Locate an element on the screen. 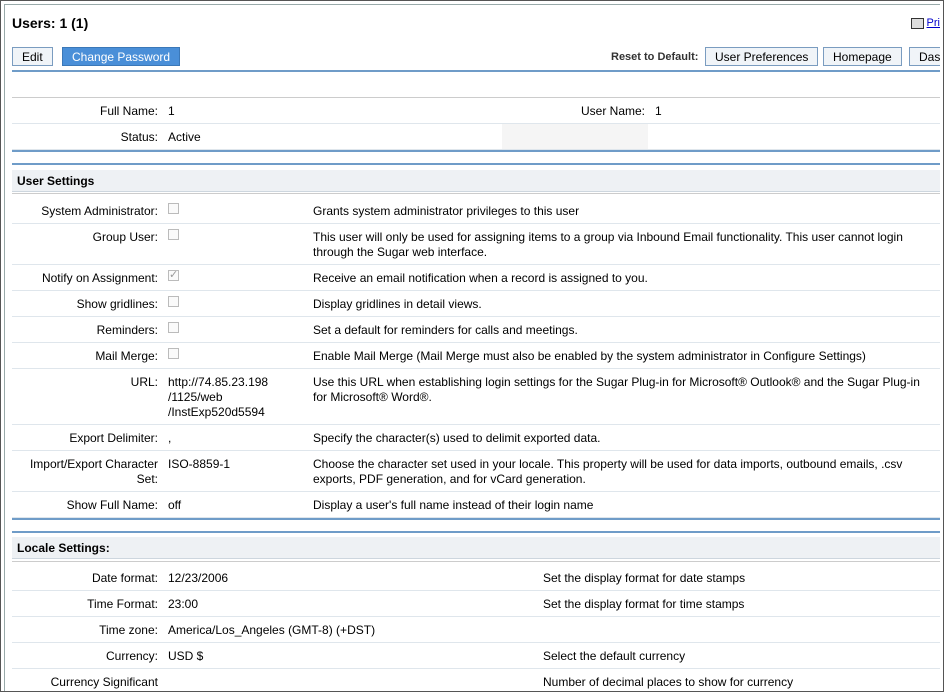 This screenshot has width=944, height=692. user-settings-heading: User Settings is located at coordinates (476, 181).